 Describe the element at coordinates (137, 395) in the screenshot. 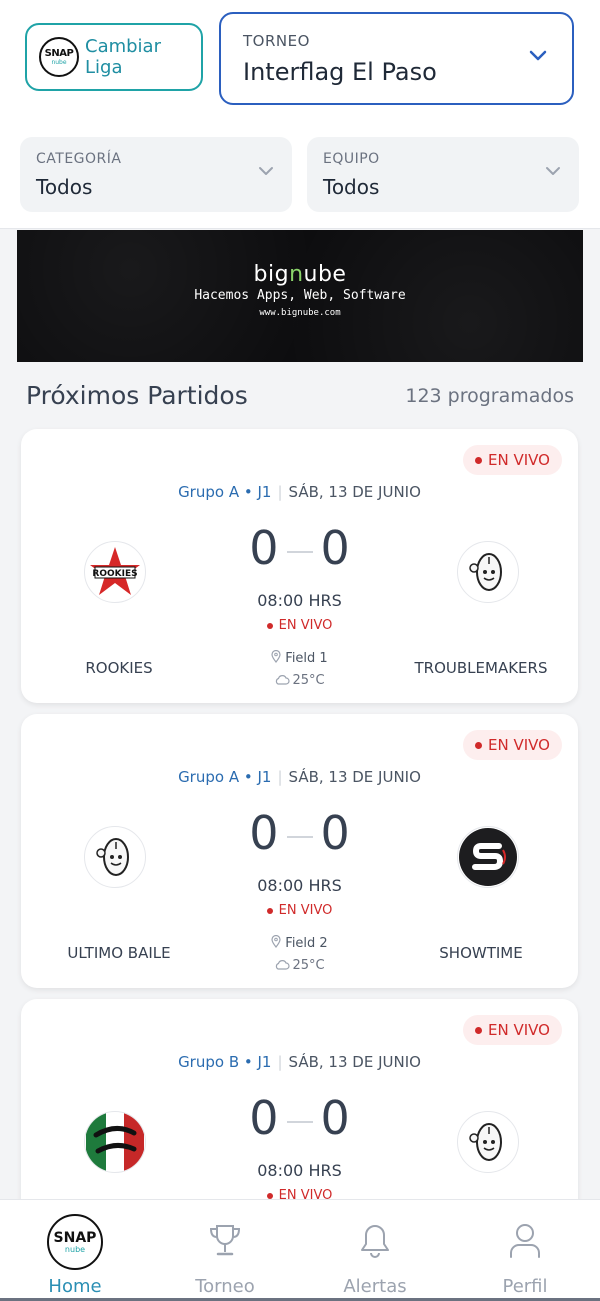

I see `section-title: Próximos Partidos` at that location.